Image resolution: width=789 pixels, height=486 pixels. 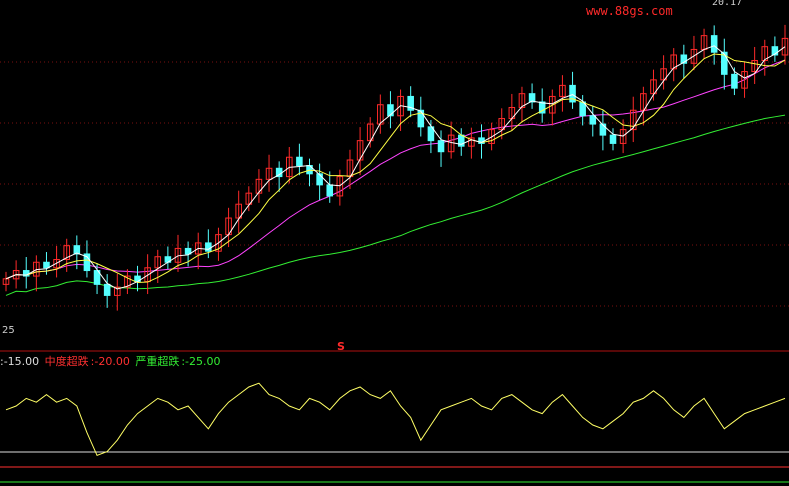 What do you see at coordinates (341, 346) in the screenshot?
I see `signal-marker: S` at bounding box center [341, 346].